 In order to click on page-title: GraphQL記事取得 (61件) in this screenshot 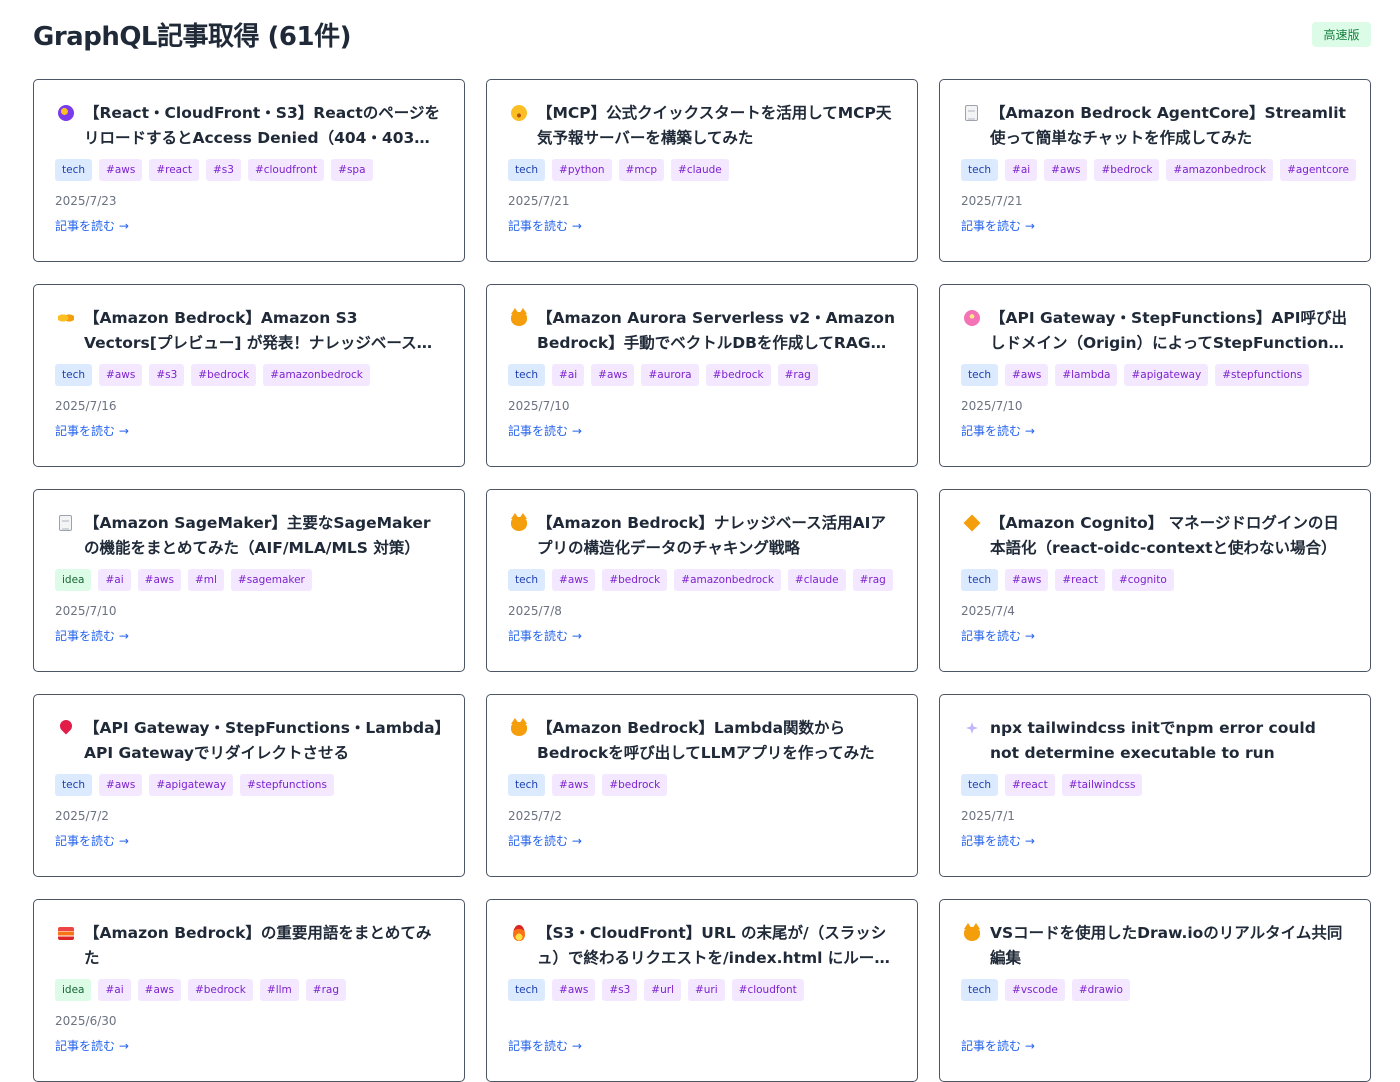, I will do `click(192, 37)`.